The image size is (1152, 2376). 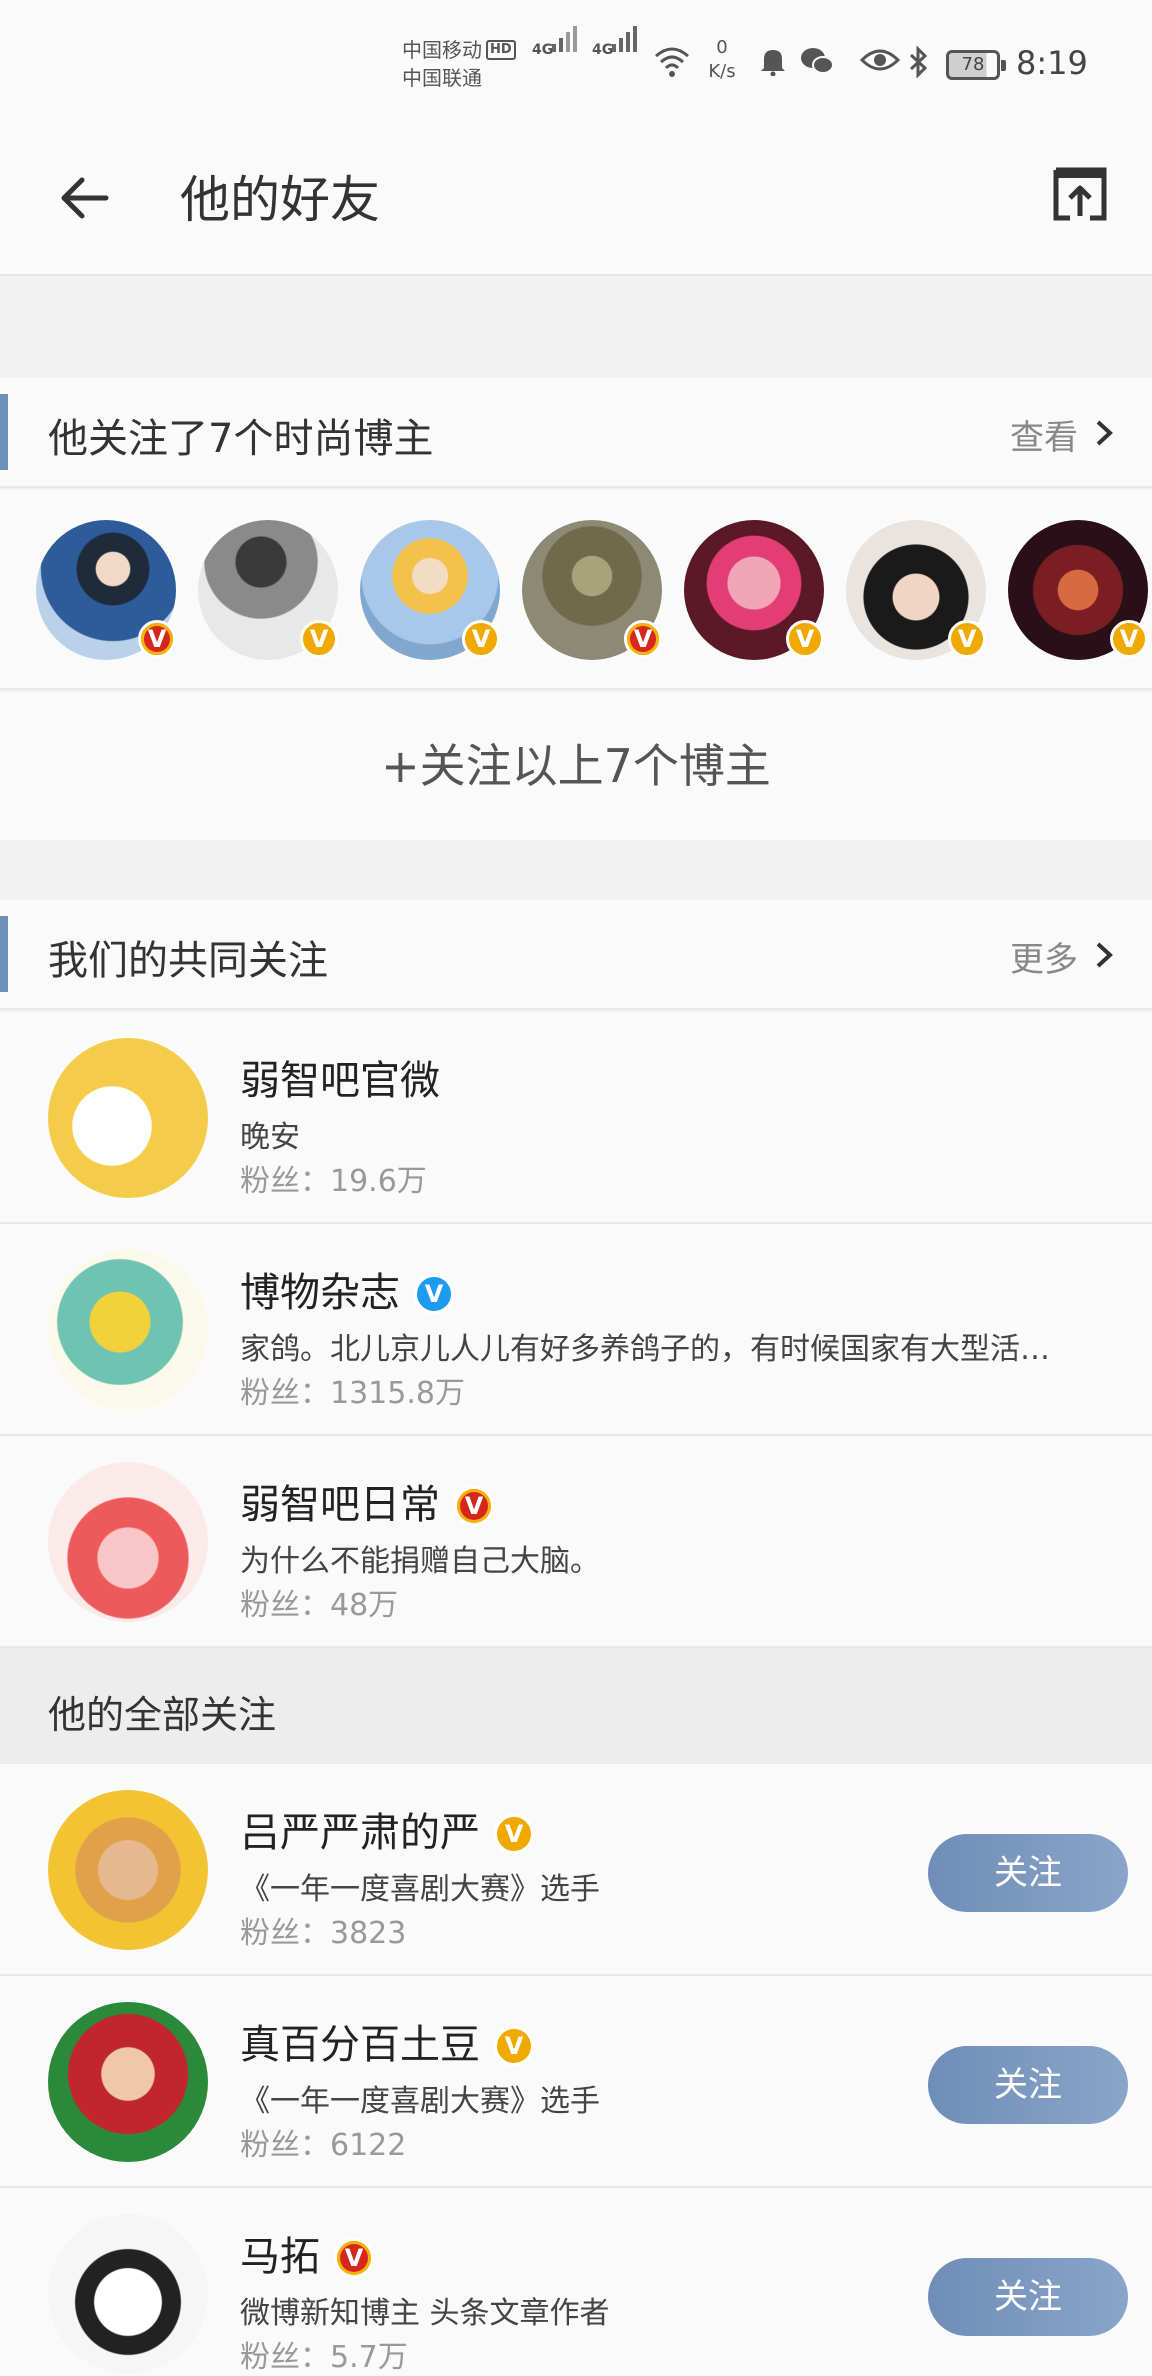 I want to click on list-item: 马拓 V 微博新知博主 头条文章作者 粉丝：5.7万 关注, so click(x=576, y=2282).